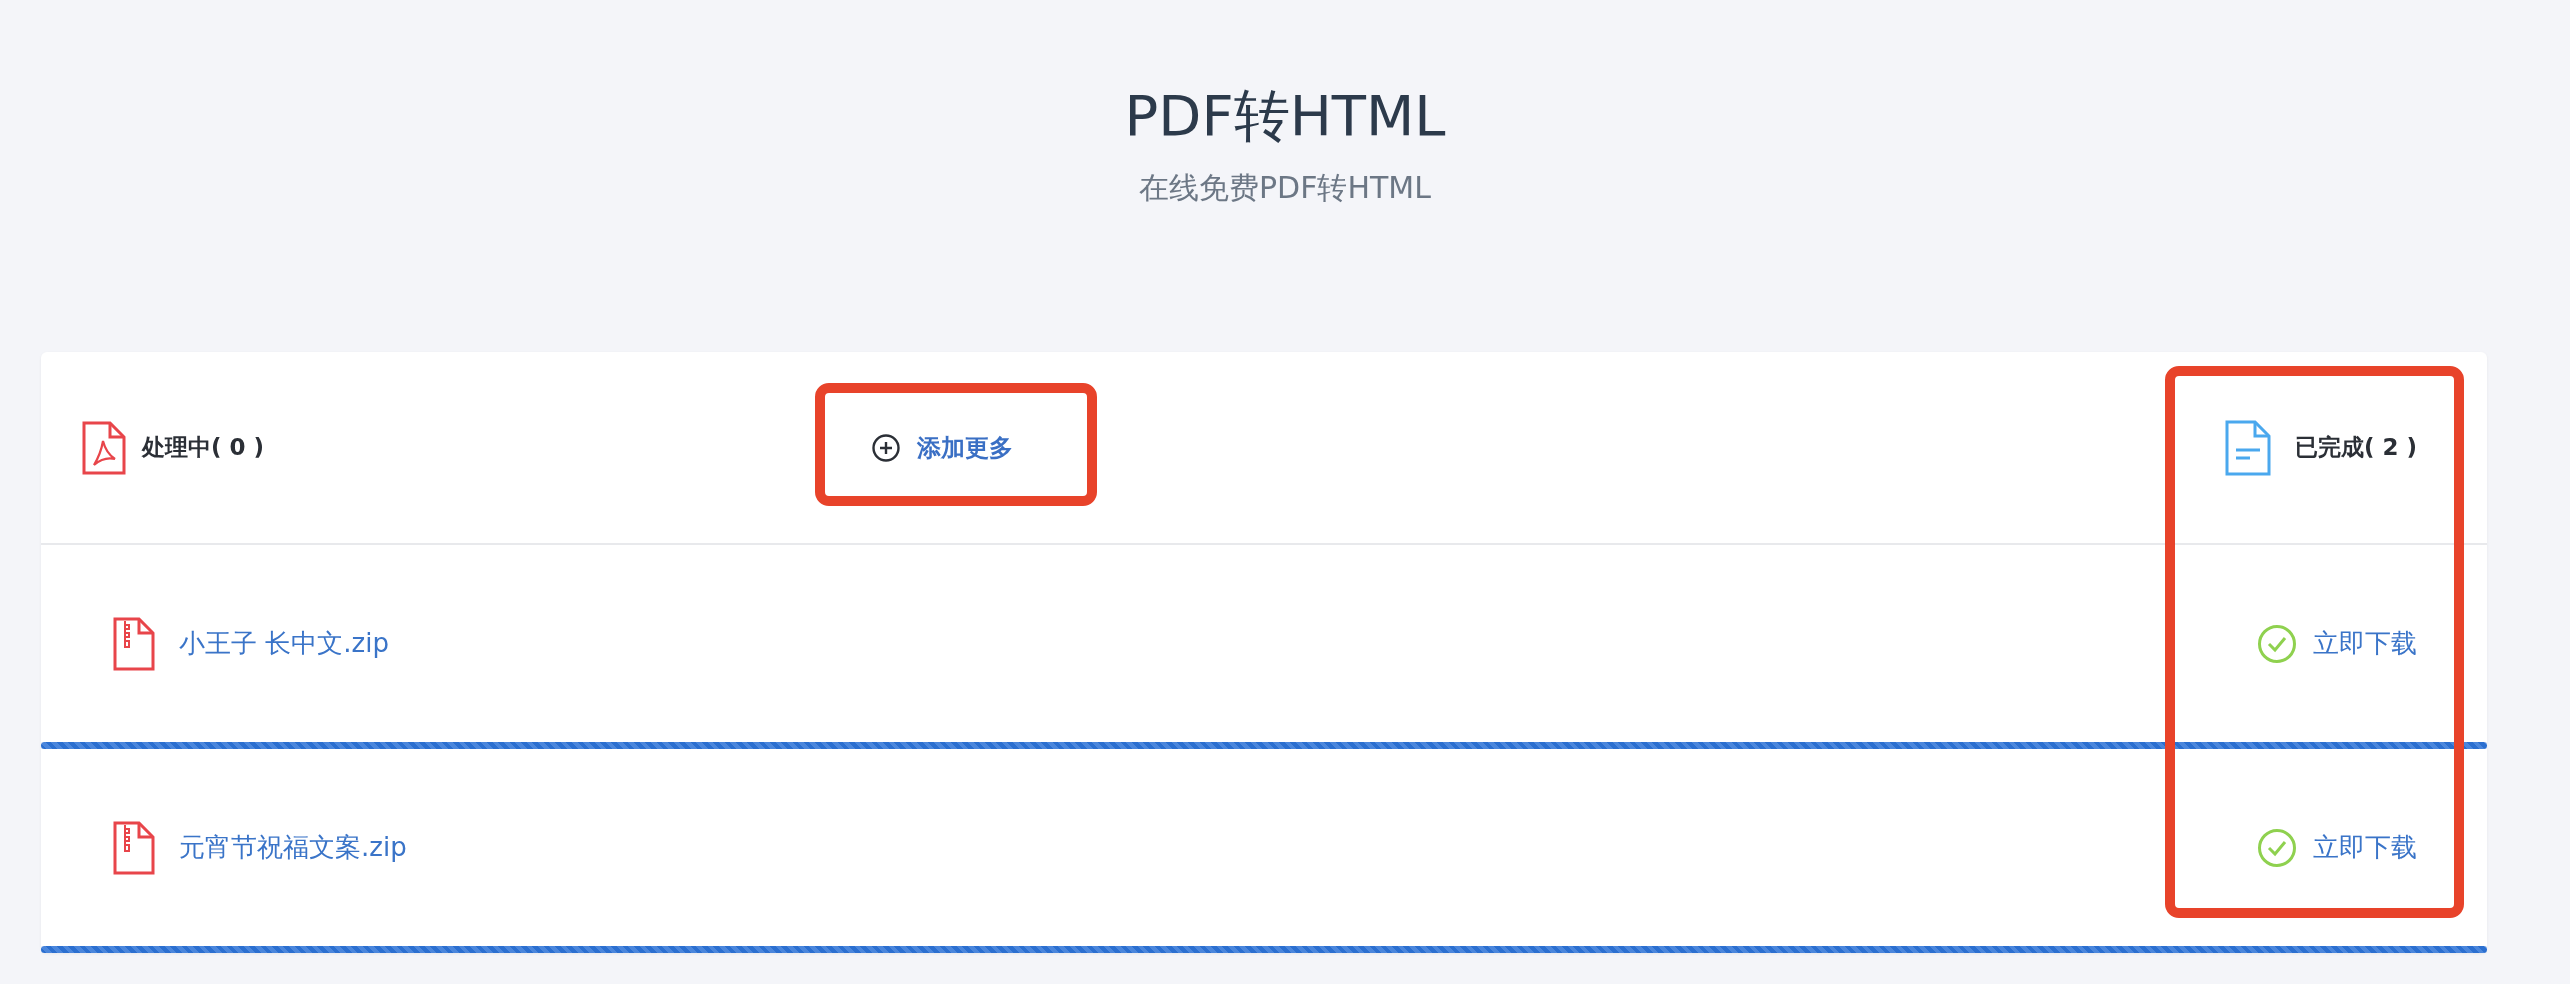 The width and height of the screenshot is (2570, 984). What do you see at coordinates (886, 447) in the screenshot?
I see `add-icon` at bounding box center [886, 447].